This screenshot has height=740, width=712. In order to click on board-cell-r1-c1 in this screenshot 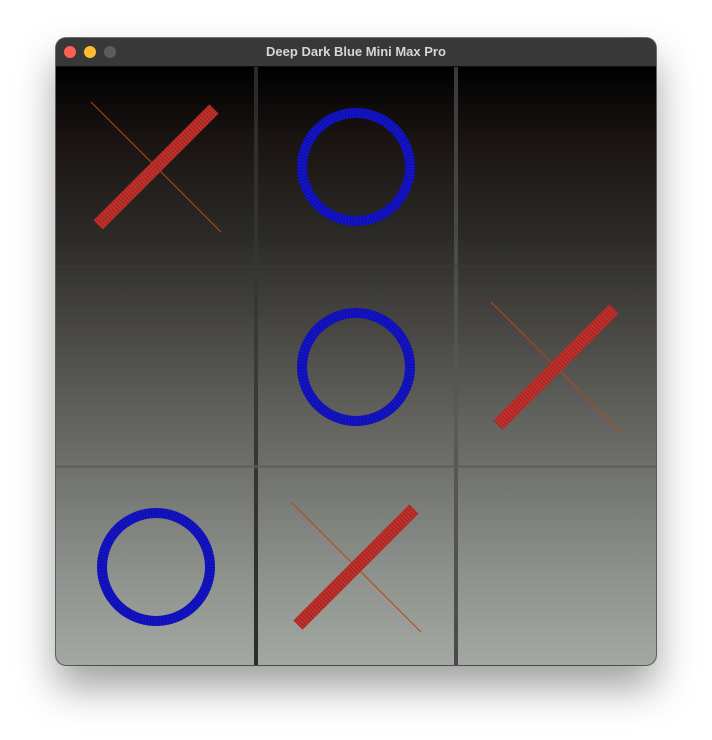, I will do `click(356, 367)`.